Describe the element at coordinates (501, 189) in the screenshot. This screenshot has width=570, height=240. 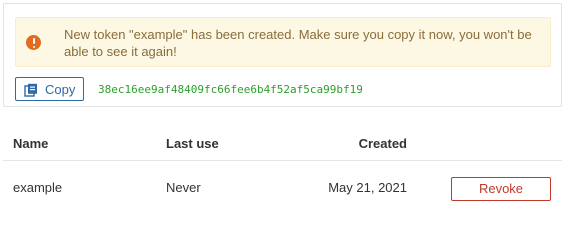
I see `revoke-button: Revoke` at that location.